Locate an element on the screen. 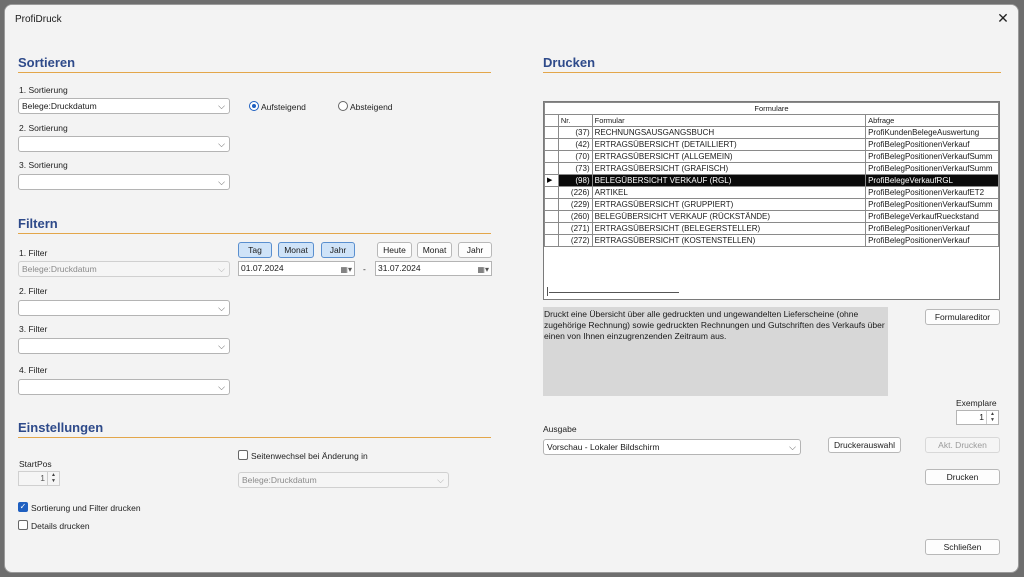  title-bar: ProfiDruck ✕ is located at coordinates (511, 19).